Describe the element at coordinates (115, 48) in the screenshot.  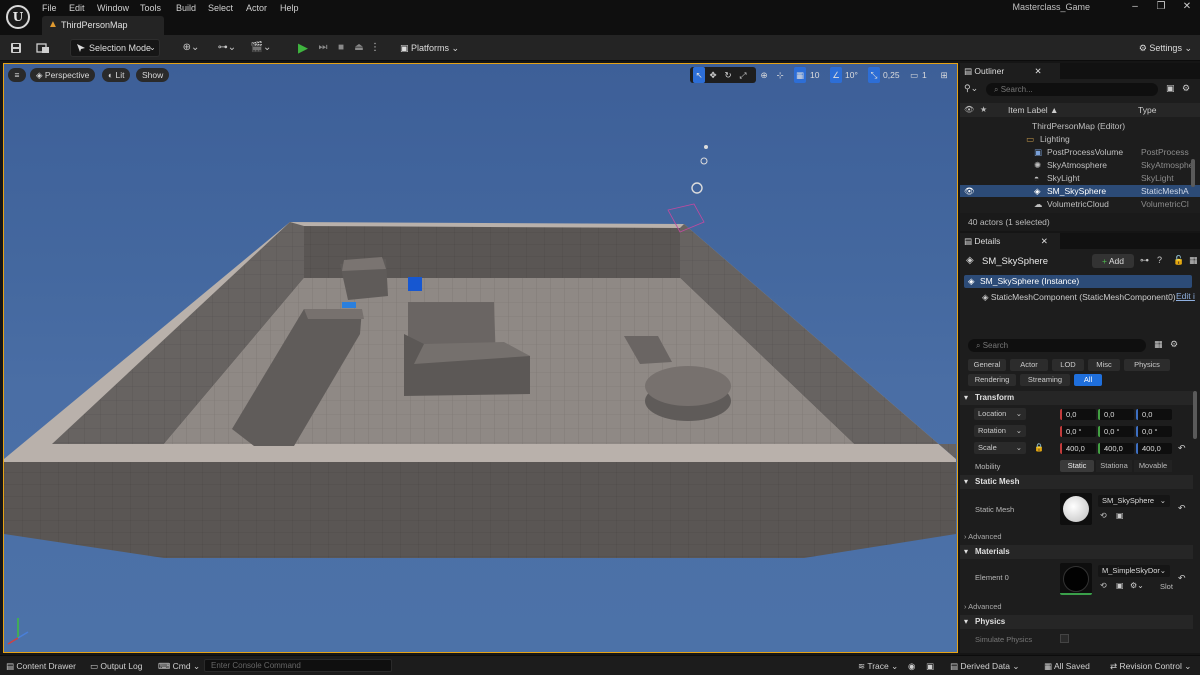
I see `selection-mode-dropdown: Selection Mode ⌄` at that location.